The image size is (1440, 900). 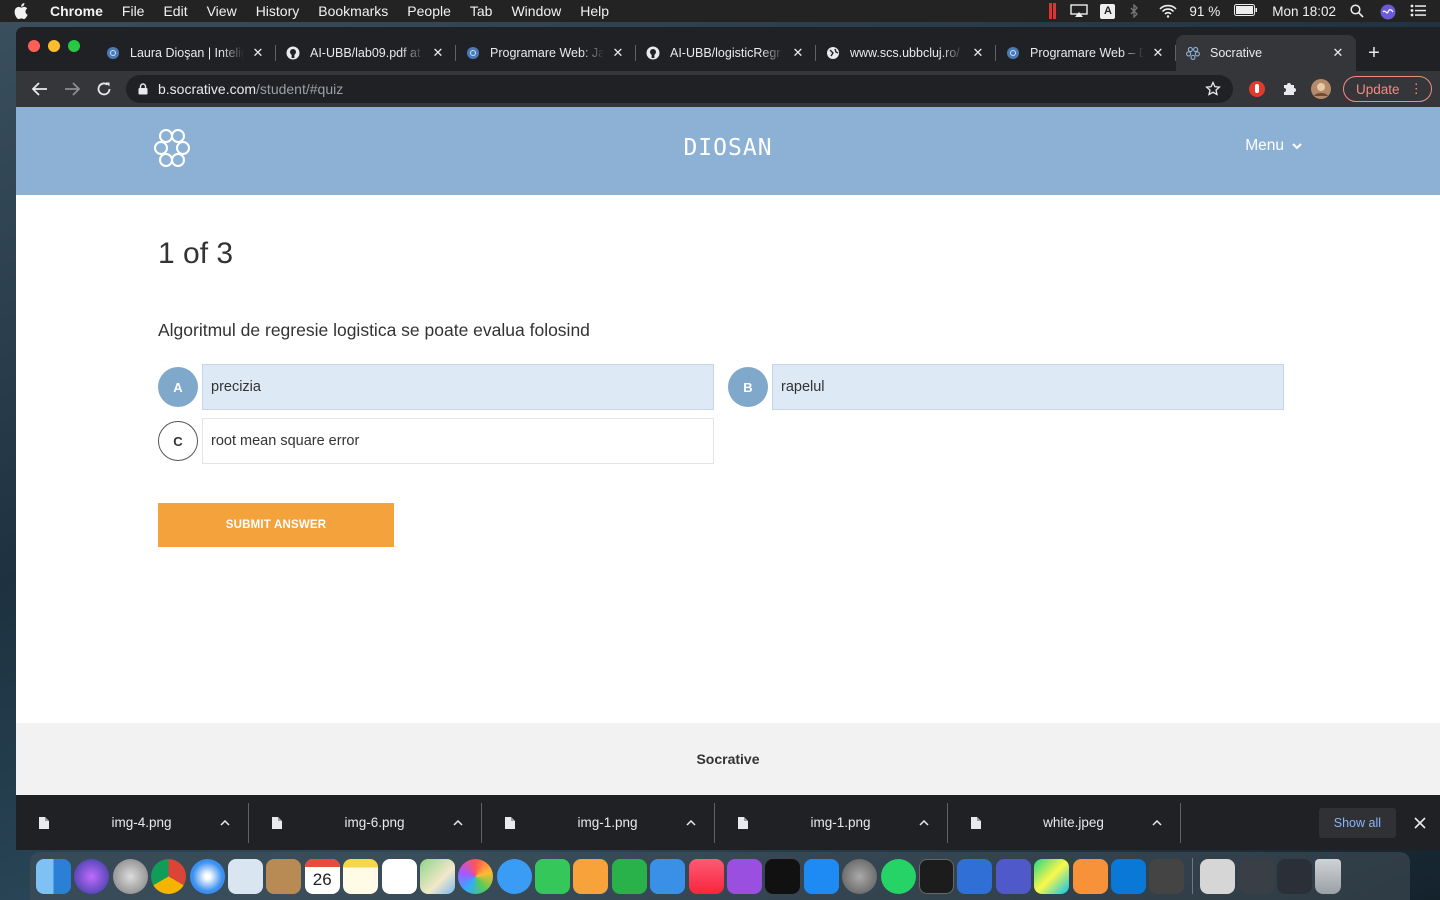 I want to click on menu-tab: Tab, so click(x=481, y=11).